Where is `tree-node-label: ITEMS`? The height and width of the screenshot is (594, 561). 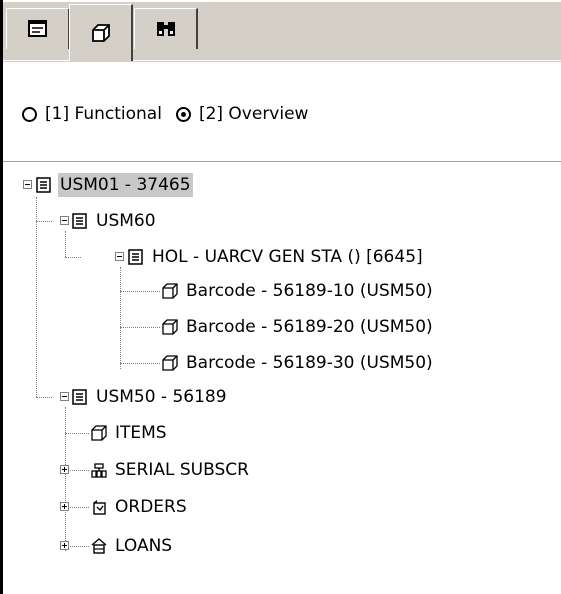
tree-node-label: ITEMS is located at coordinates (141, 433).